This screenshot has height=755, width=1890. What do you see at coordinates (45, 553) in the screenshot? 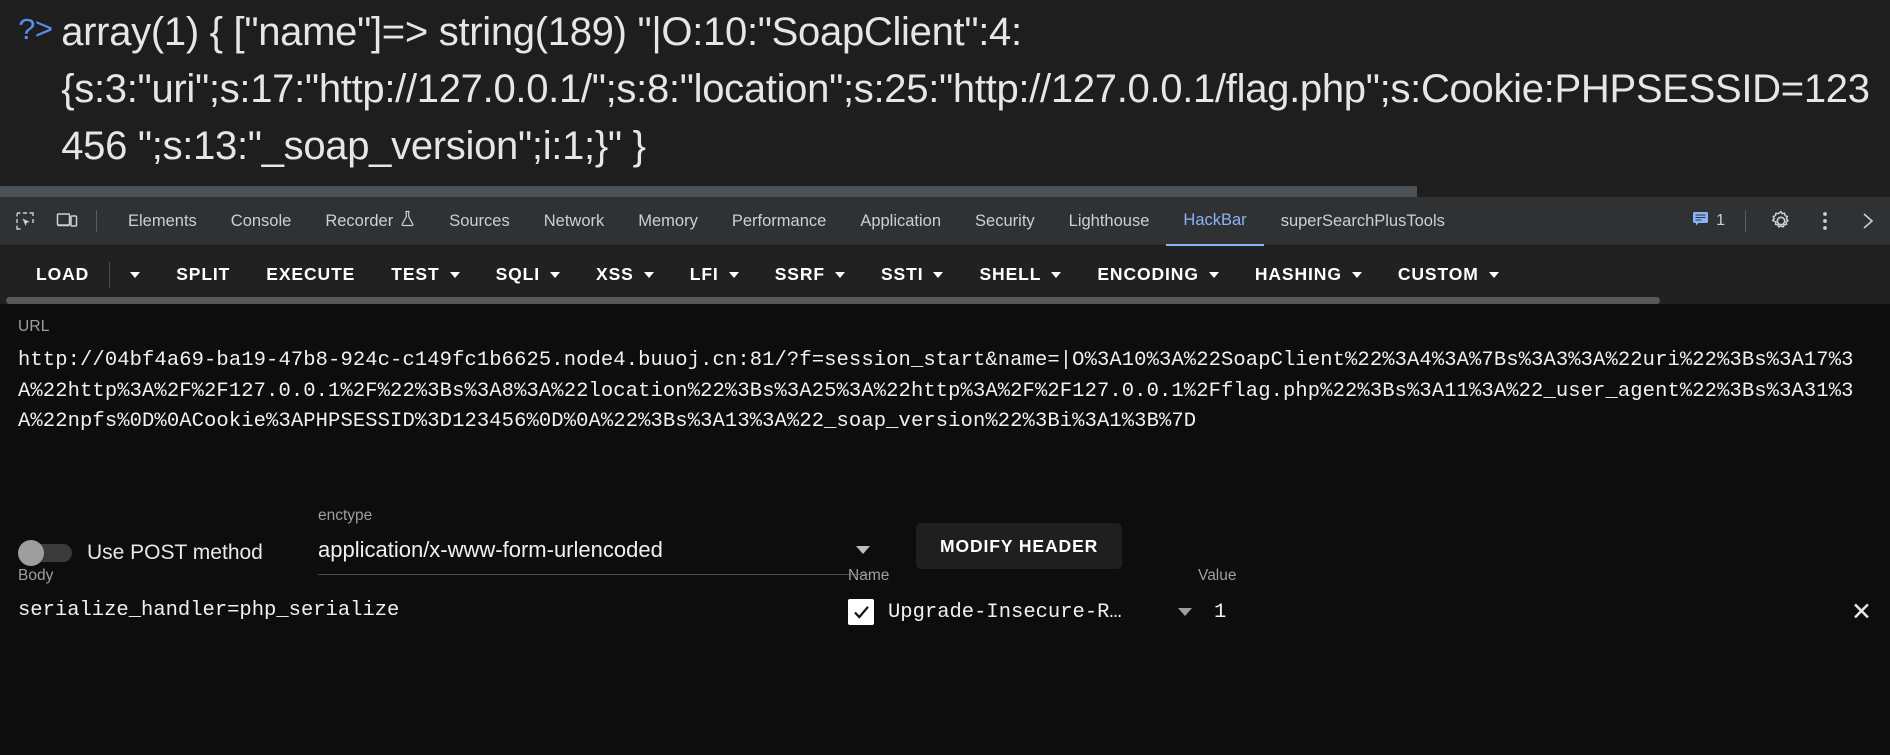
I see `toggle-switch` at bounding box center [45, 553].